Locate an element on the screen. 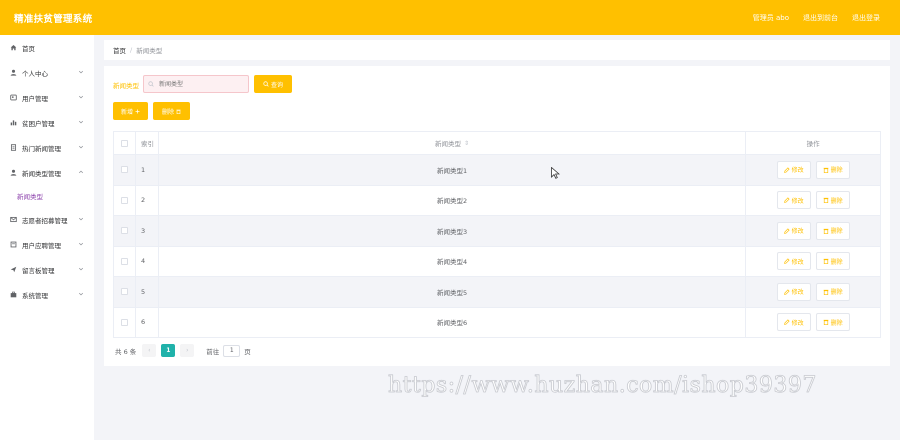 This screenshot has height=440, width=900. goto-suffix: 页 is located at coordinates (247, 351).